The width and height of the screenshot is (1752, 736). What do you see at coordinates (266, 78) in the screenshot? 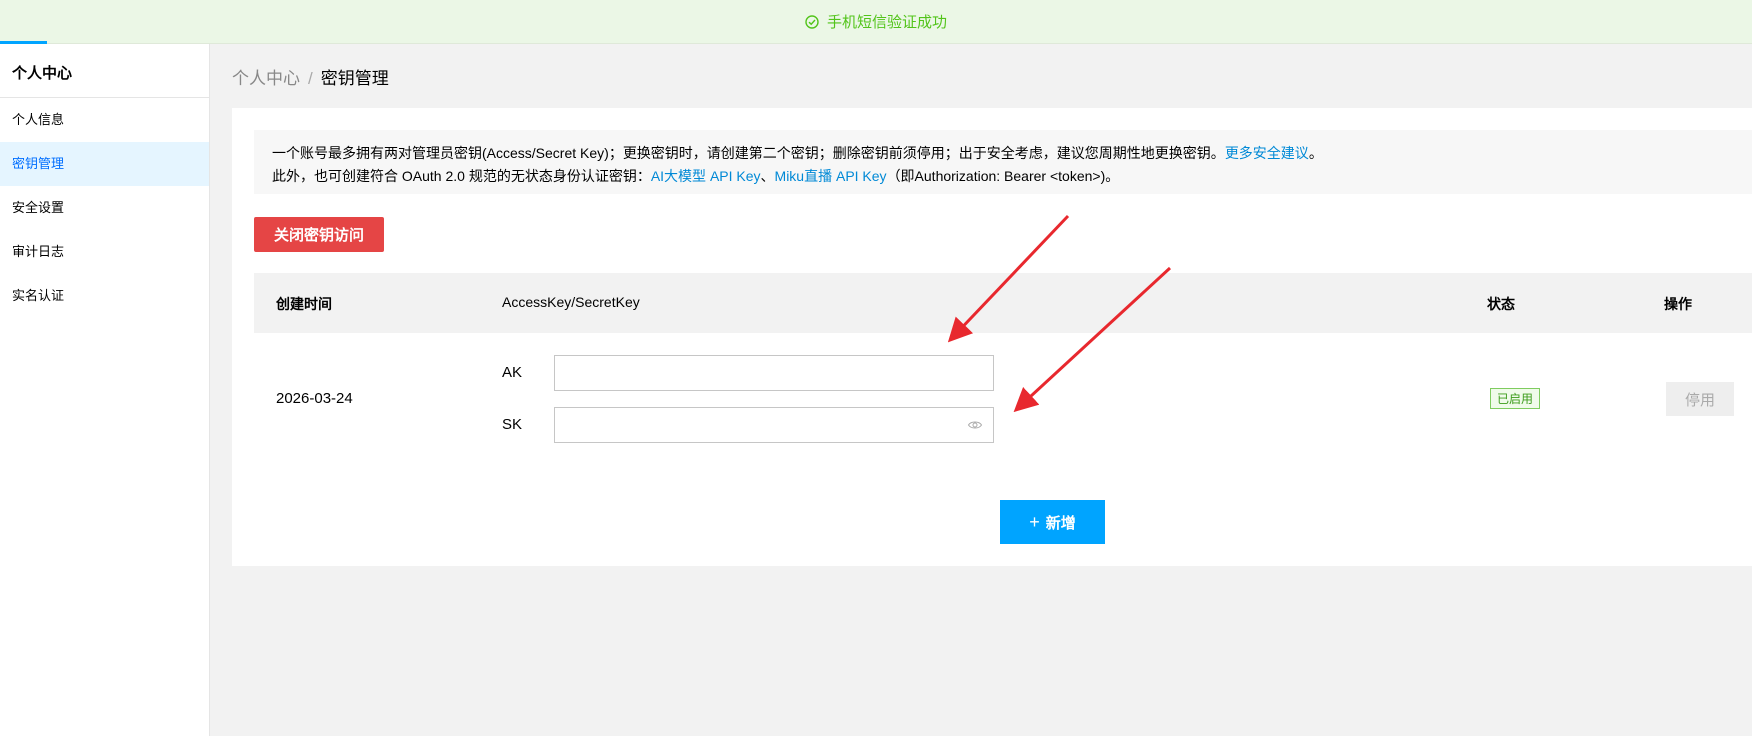
I see `breadcrumb-parent: 个人中心` at bounding box center [266, 78].